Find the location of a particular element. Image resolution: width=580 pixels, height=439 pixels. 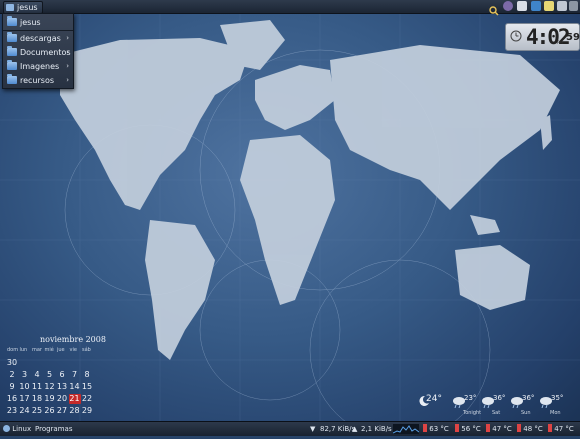

clock-widget: 4:02 PM 59 is located at coordinates (542, 37).